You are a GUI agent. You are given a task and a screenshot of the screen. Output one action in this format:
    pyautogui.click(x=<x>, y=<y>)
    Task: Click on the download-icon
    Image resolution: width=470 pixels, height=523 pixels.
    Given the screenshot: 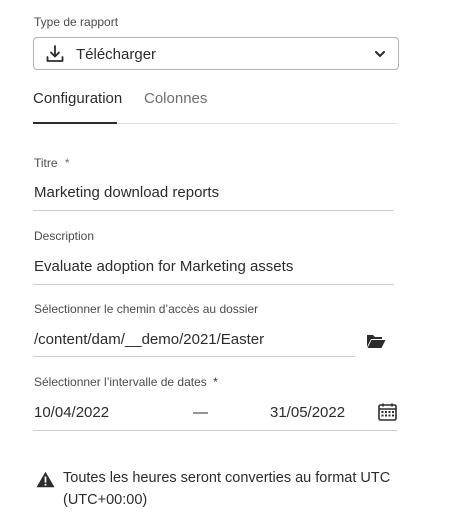 What is the action you would take?
    pyautogui.click(x=55, y=53)
    